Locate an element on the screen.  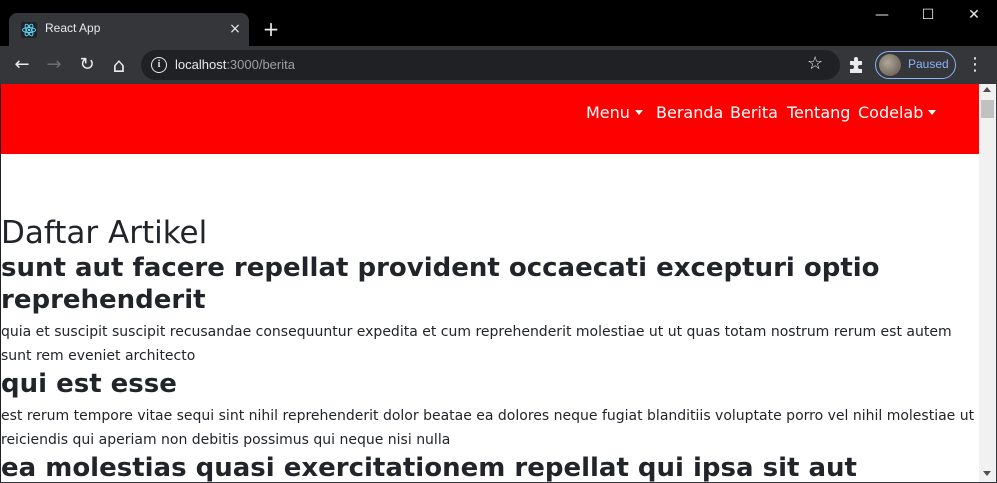
tab-title: React App is located at coordinates (73, 28).